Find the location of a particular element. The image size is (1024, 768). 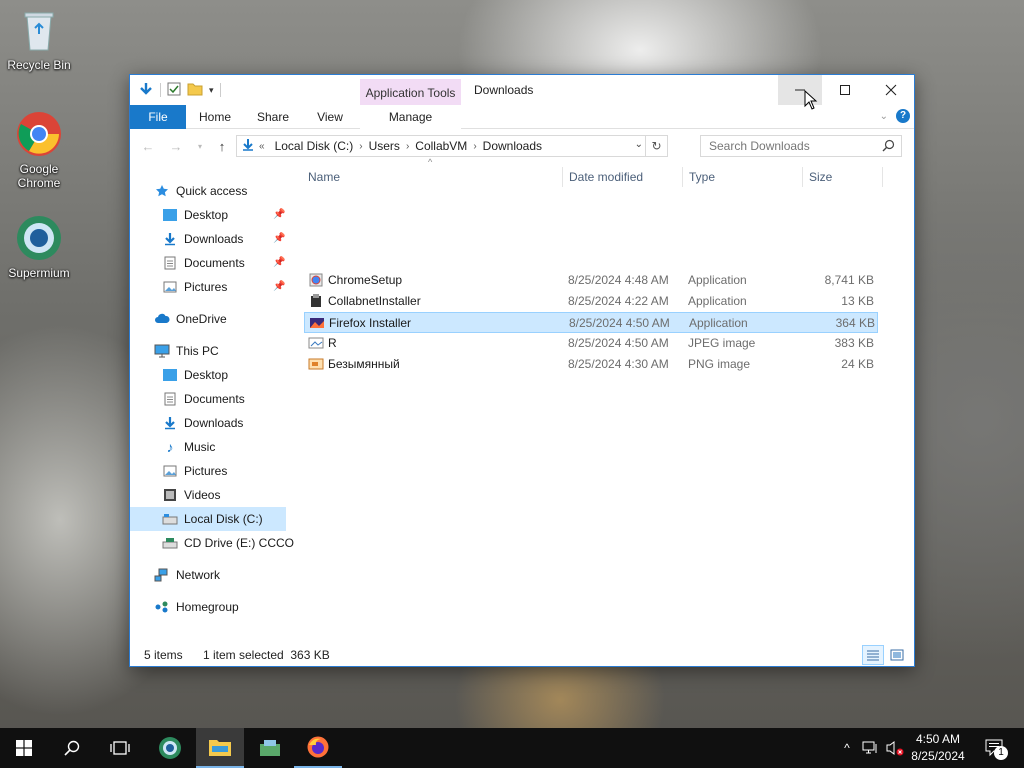

taskbar-firefox is located at coordinates (318, 748).